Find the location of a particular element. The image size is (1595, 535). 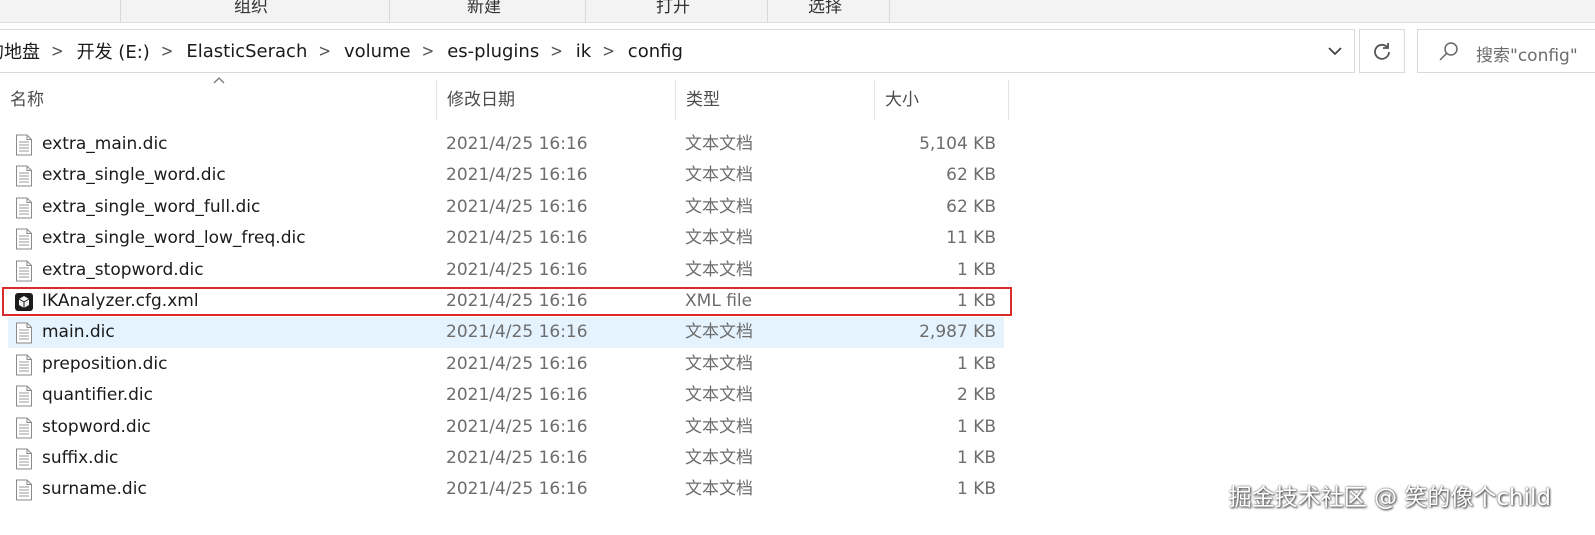

breadcrumb-drive: 开发 (E:) is located at coordinates (113, 51).